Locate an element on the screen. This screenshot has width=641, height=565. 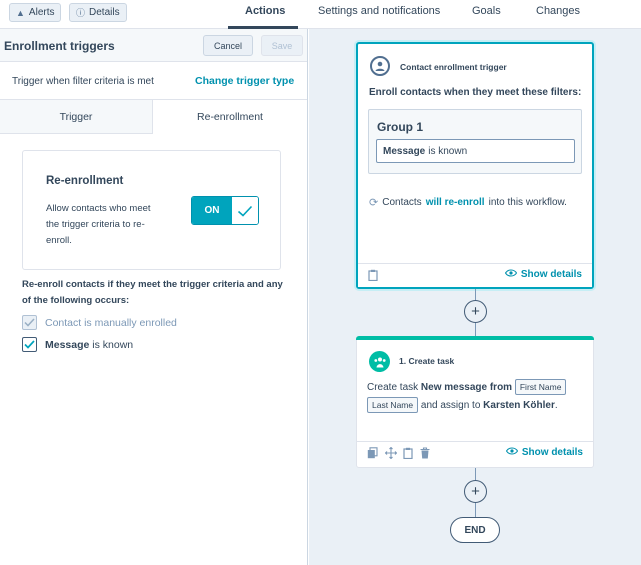
assignee-name: Karsten Köhler is located at coordinates (519, 405).